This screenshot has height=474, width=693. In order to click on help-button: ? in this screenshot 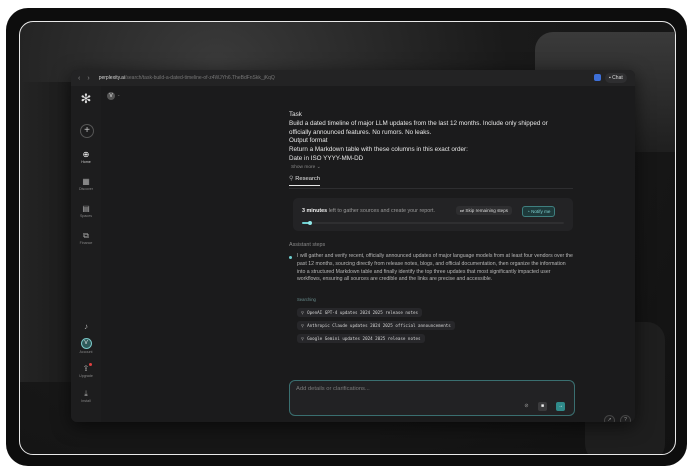, I will do `click(625, 418)`.